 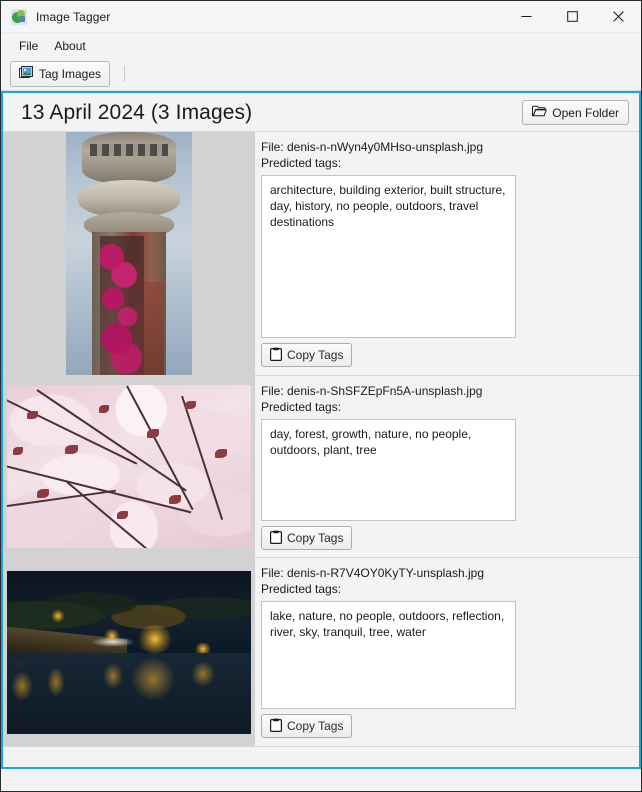 I want to click on thumbnail-night-river-reflection-lights, so click(x=129, y=652).